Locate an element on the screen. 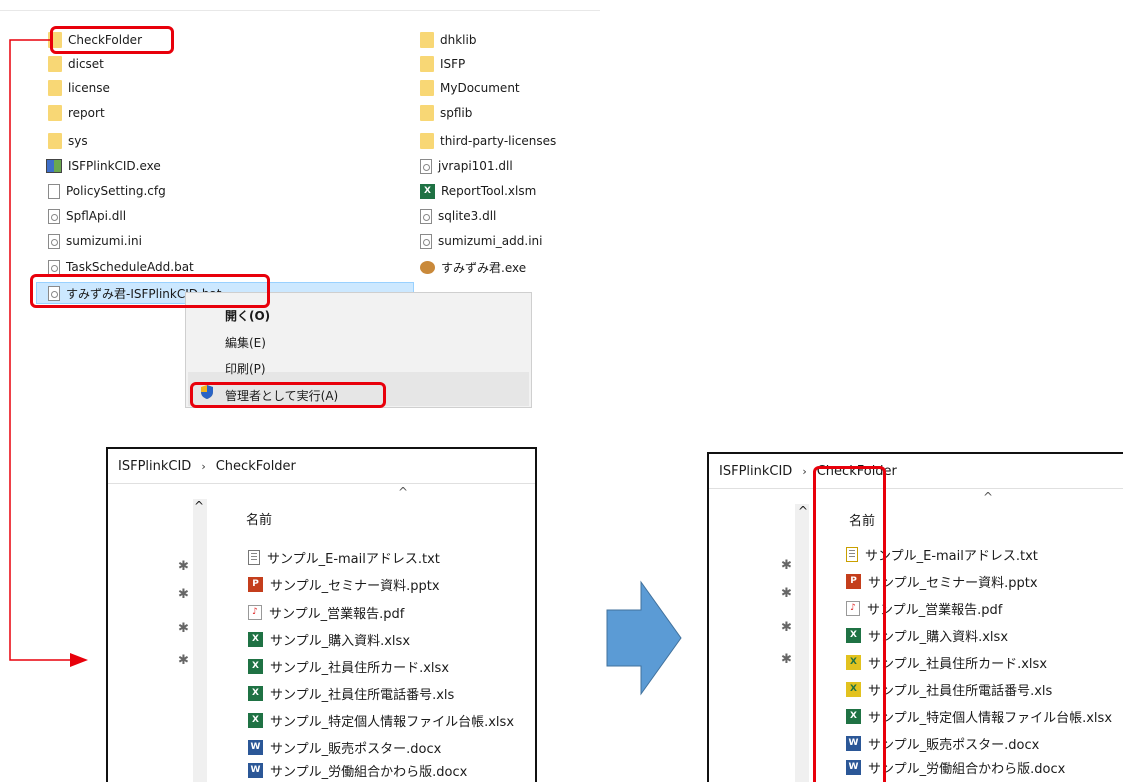  txt-icon is located at coordinates (254, 557).